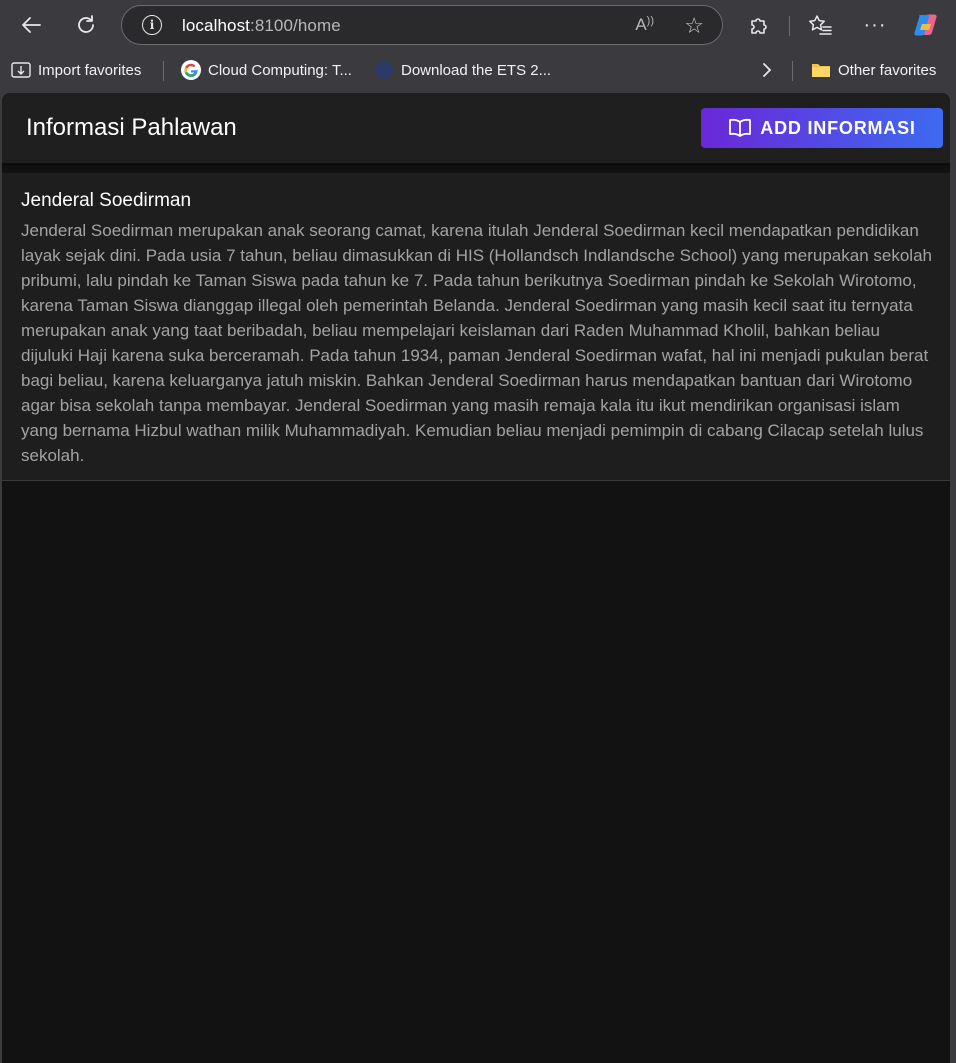 The width and height of the screenshot is (956, 1063). I want to click on back-arrow-icon, so click(31, 25).